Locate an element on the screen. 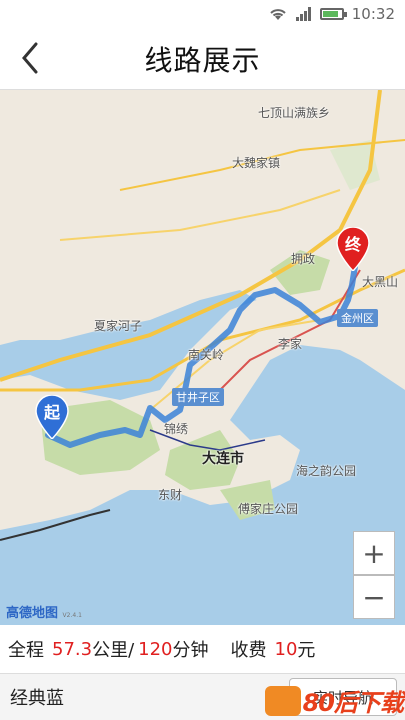 The image size is (405, 720). end-label: 终 is located at coordinates (352, 244).